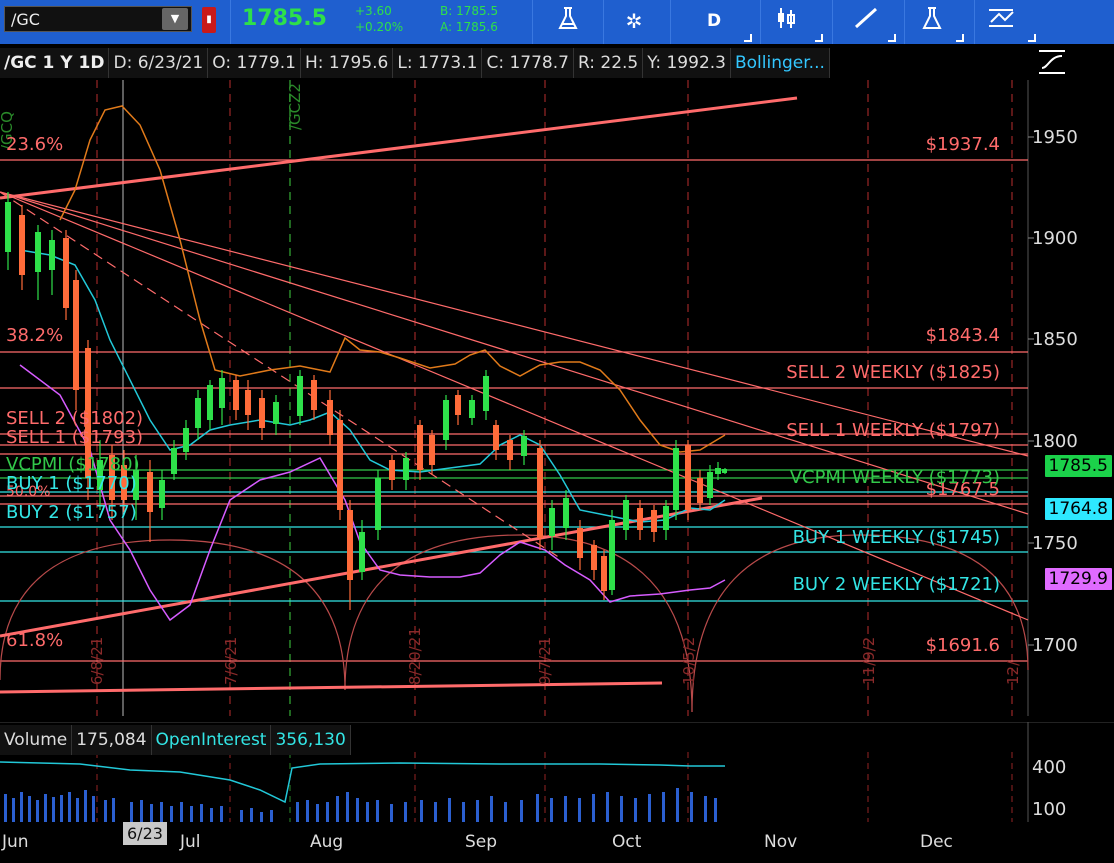 This screenshot has width=1114, height=863. What do you see at coordinates (145, 833) in the screenshot?
I see `cursor-date-tag: 6/23` at bounding box center [145, 833].